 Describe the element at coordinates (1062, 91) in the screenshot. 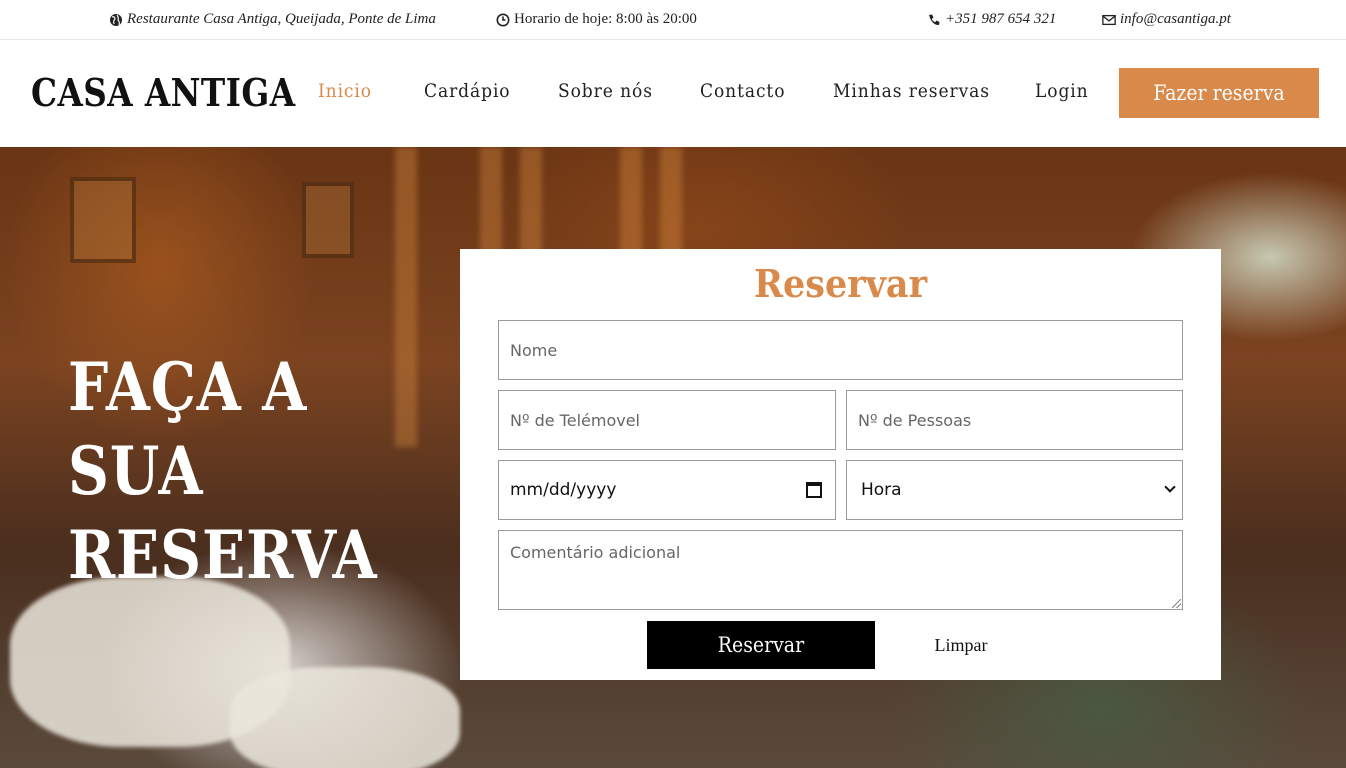

I see `nav-link-login: Login` at that location.